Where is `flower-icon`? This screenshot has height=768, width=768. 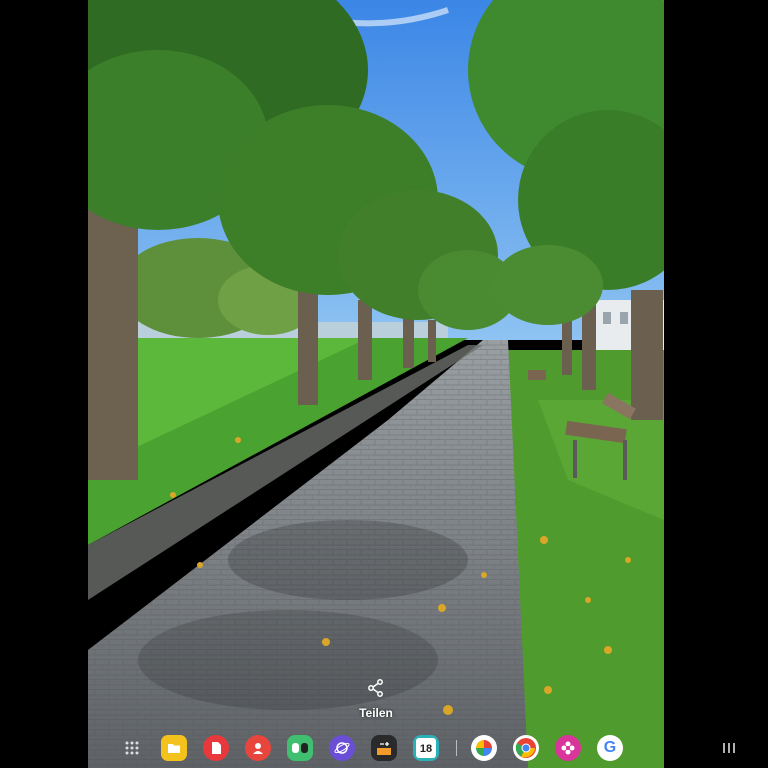 flower-icon is located at coordinates (568, 748).